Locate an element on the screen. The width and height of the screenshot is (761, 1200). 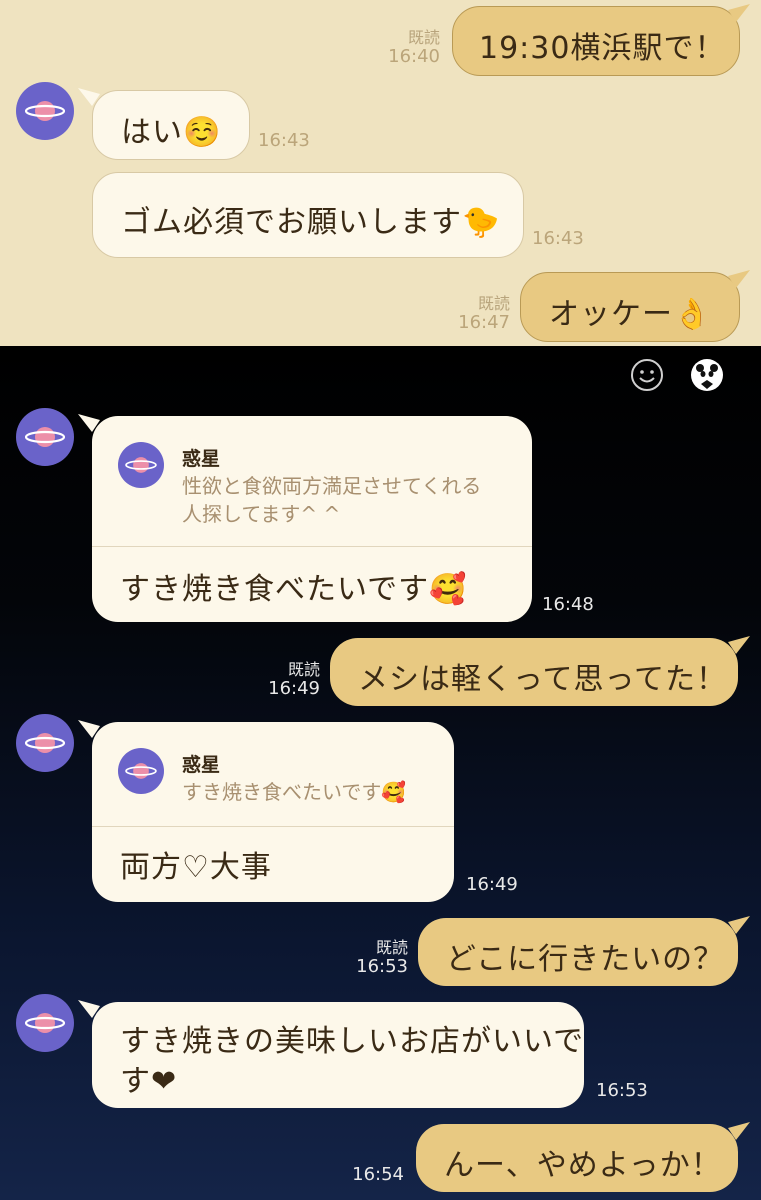
message-text: どこに行きたいの？ is located at coordinates (585, 959).